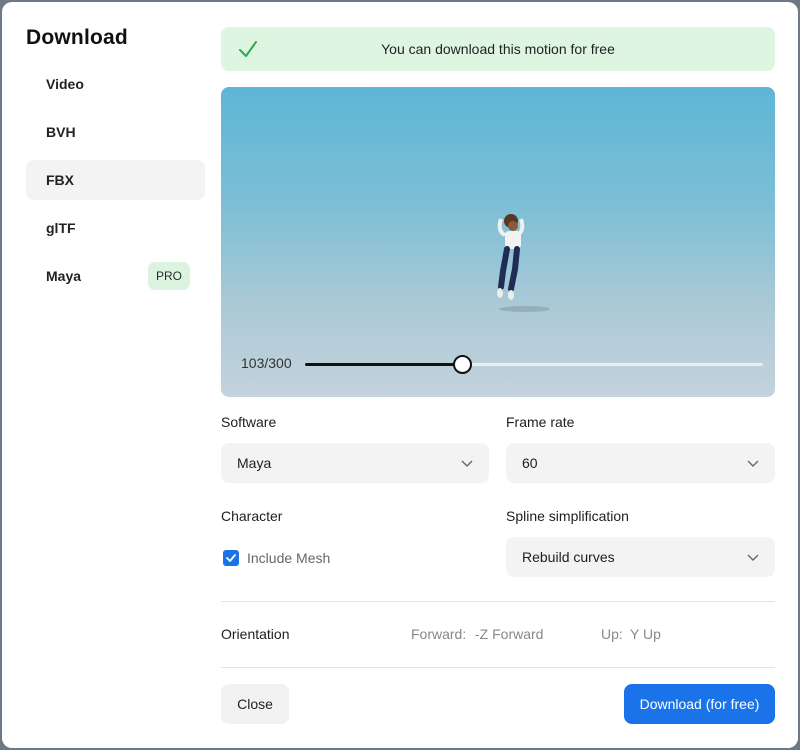 The height and width of the screenshot is (750, 800). What do you see at coordinates (254, 463) in the screenshot?
I see `software-value: Maya` at bounding box center [254, 463].